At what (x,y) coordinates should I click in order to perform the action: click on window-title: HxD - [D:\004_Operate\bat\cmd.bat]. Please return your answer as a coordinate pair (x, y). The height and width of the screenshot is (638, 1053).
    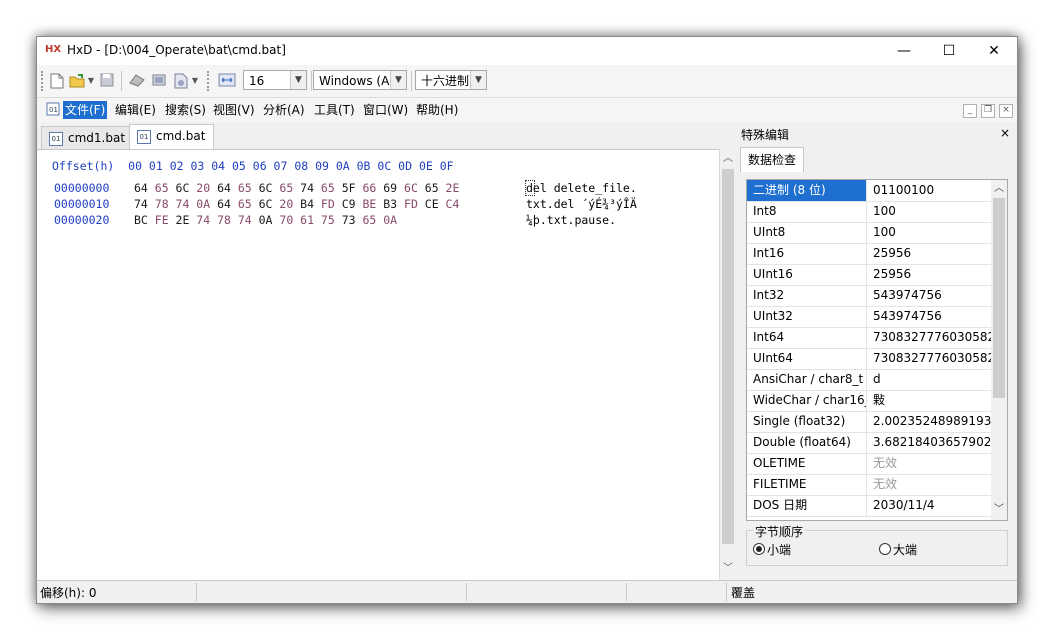
    Looking at the image, I should click on (176, 50).